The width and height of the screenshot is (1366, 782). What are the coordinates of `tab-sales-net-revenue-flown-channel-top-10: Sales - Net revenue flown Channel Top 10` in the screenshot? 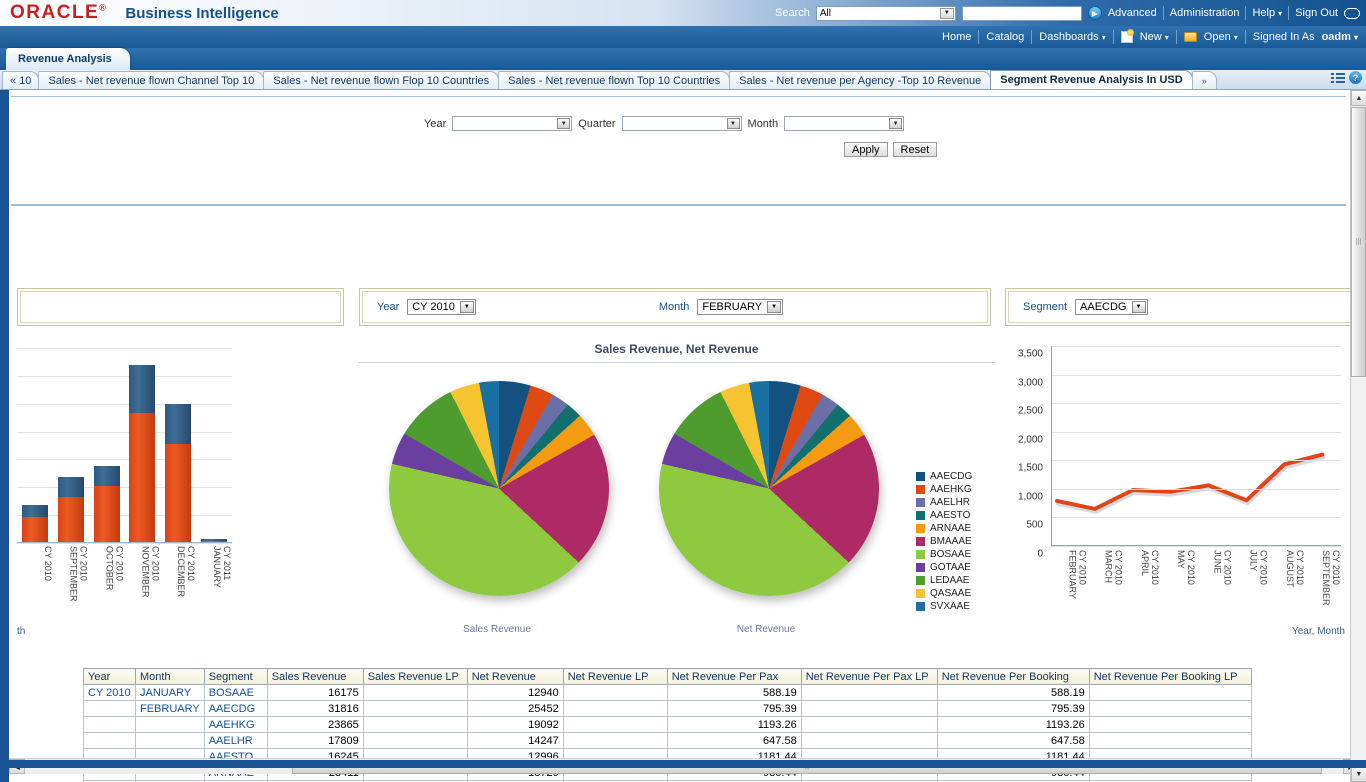 It's located at (151, 80).